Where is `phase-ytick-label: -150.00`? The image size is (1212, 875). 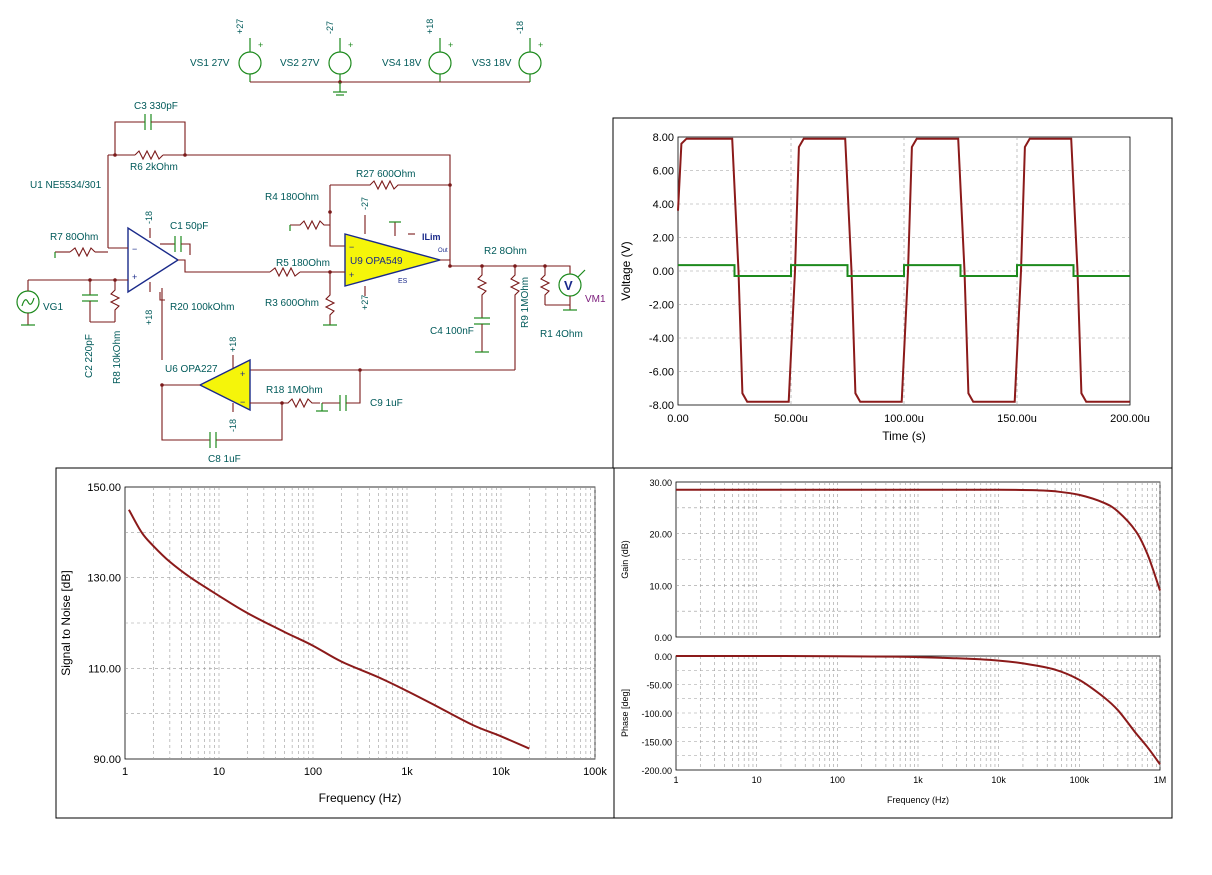 phase-ytick-label: -150.00 is located at coordinates (656, 743).